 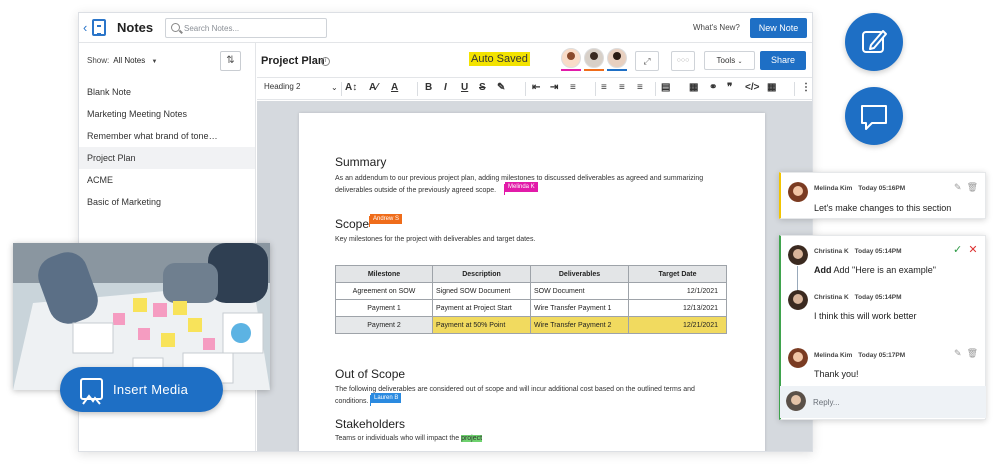 What do you see at coordinates (858, 297) in the screenshot?
I see `comment-author: Christina K Today 05:14PM` at bounding box center [858, 297].